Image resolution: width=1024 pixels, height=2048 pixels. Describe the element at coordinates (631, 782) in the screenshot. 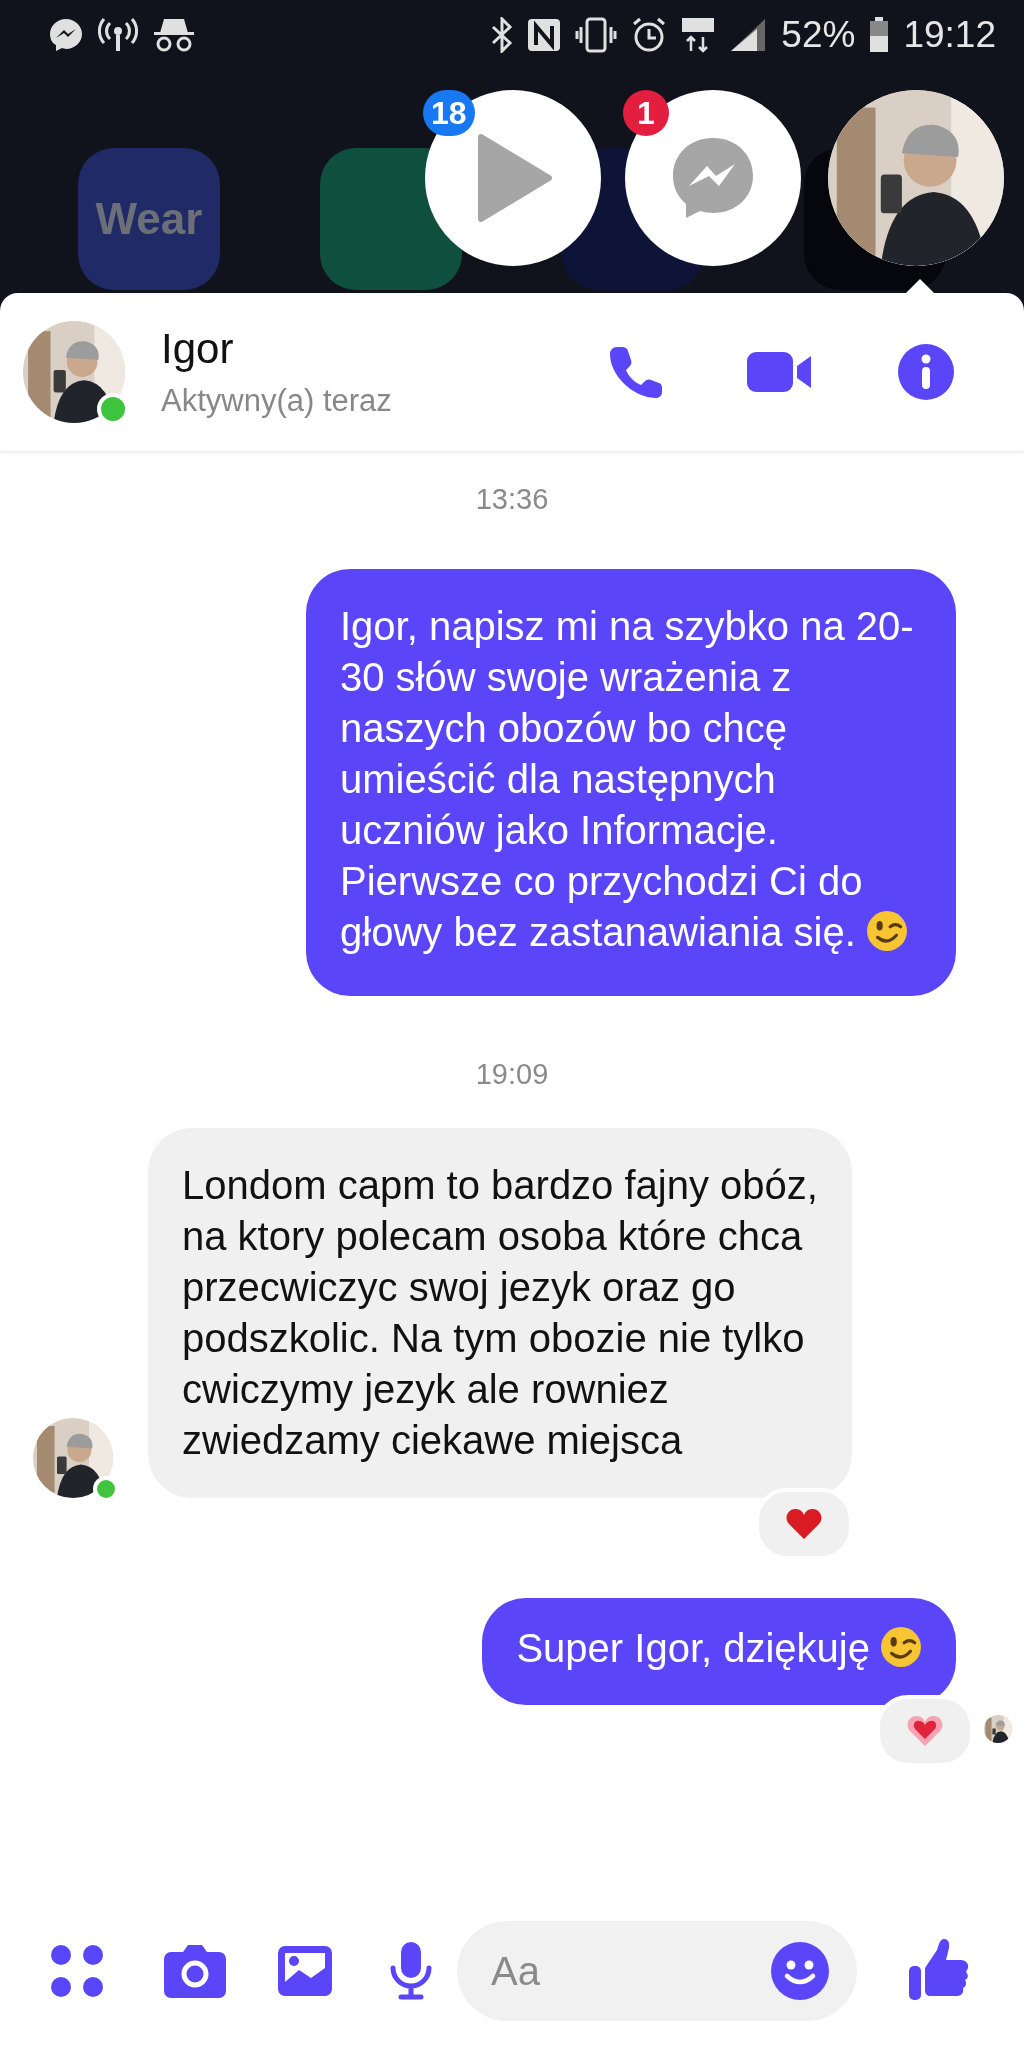

I see `message-bubble: Igor, napisz mi na szybko na 20-30 słów swoje wrażenia z naszych obozów bo chcę umieścić dla następnych uczniów jako Informacje. Pierwsze co przychodzi Ci do głowy bez zastanawiania się.` at that location.